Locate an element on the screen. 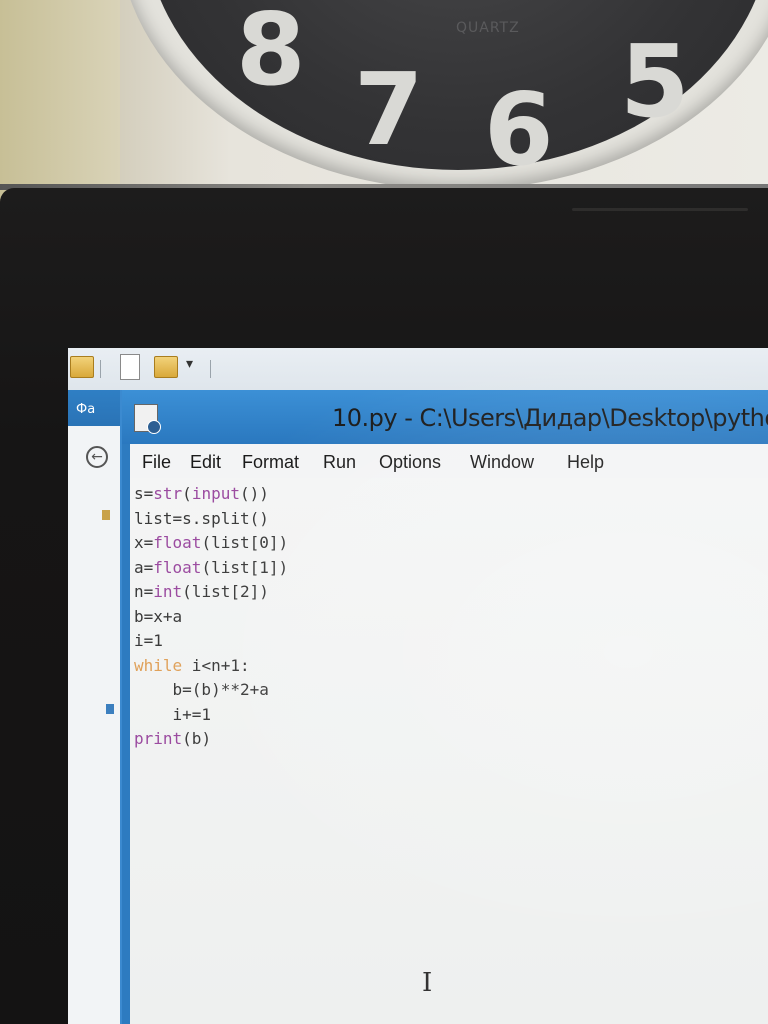 This screenshot has height=1024, width=768. code-line: x=float(list[0]) is located at coordinates (211, 543).